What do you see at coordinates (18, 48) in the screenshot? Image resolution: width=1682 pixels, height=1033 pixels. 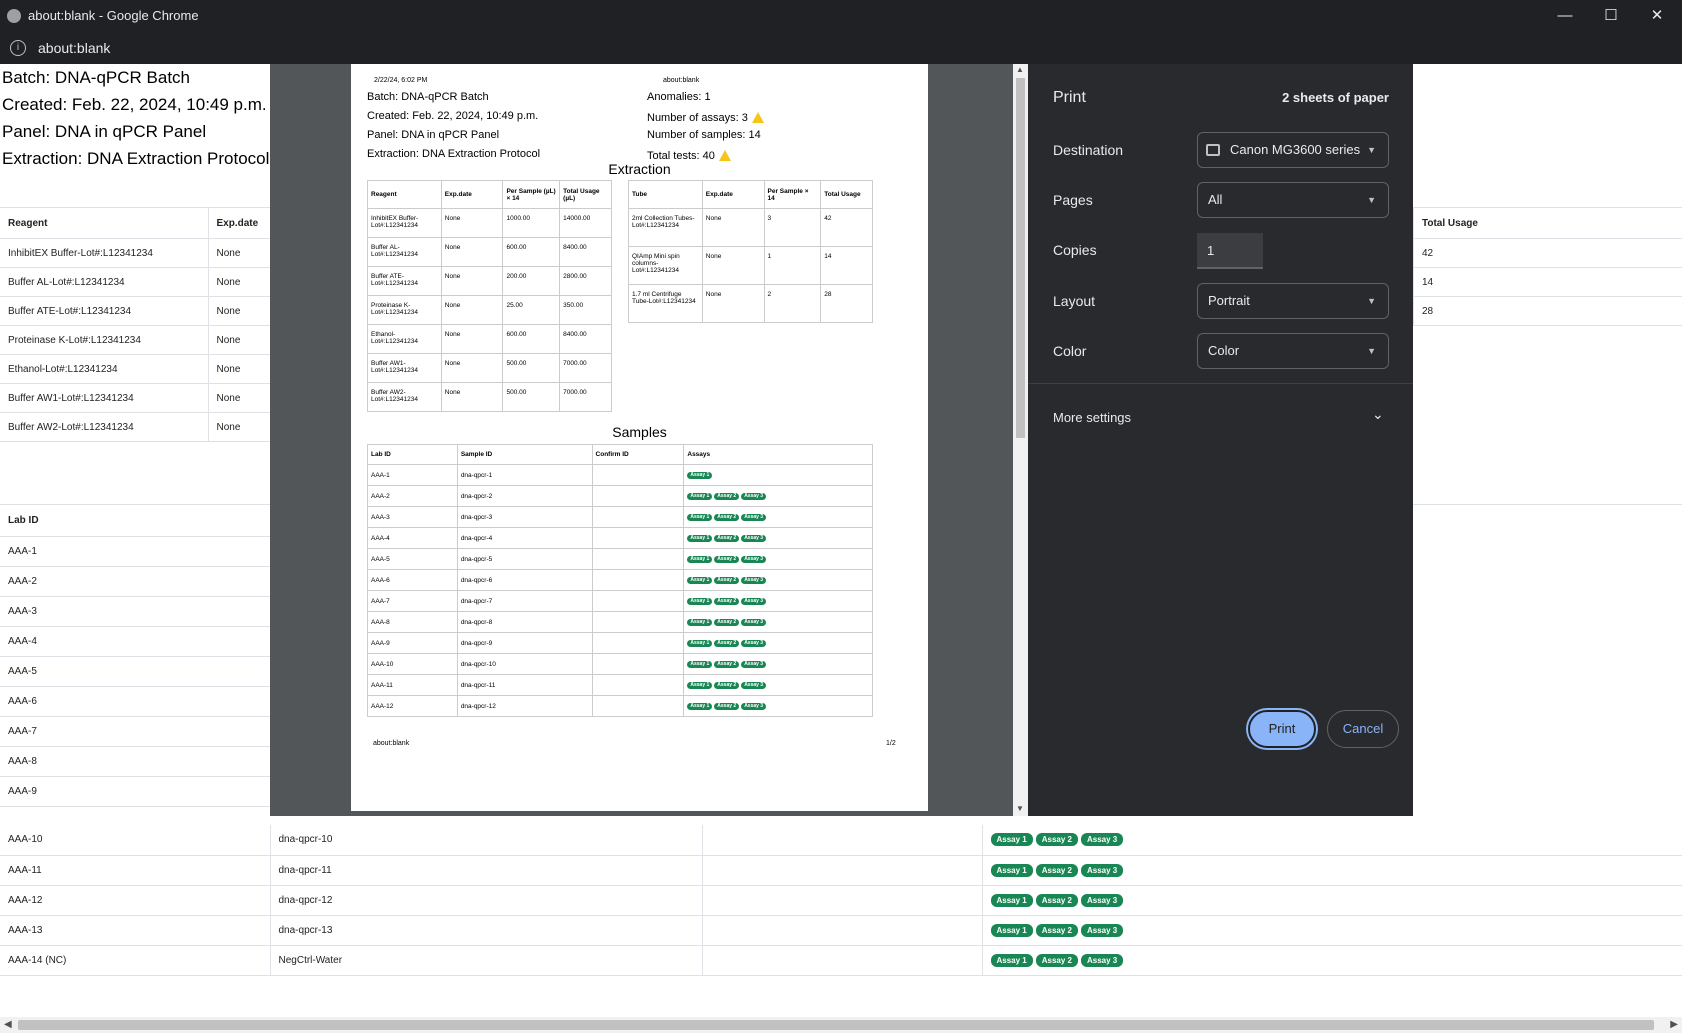 I see `info-icon: i` at bounding box center [18, 48].